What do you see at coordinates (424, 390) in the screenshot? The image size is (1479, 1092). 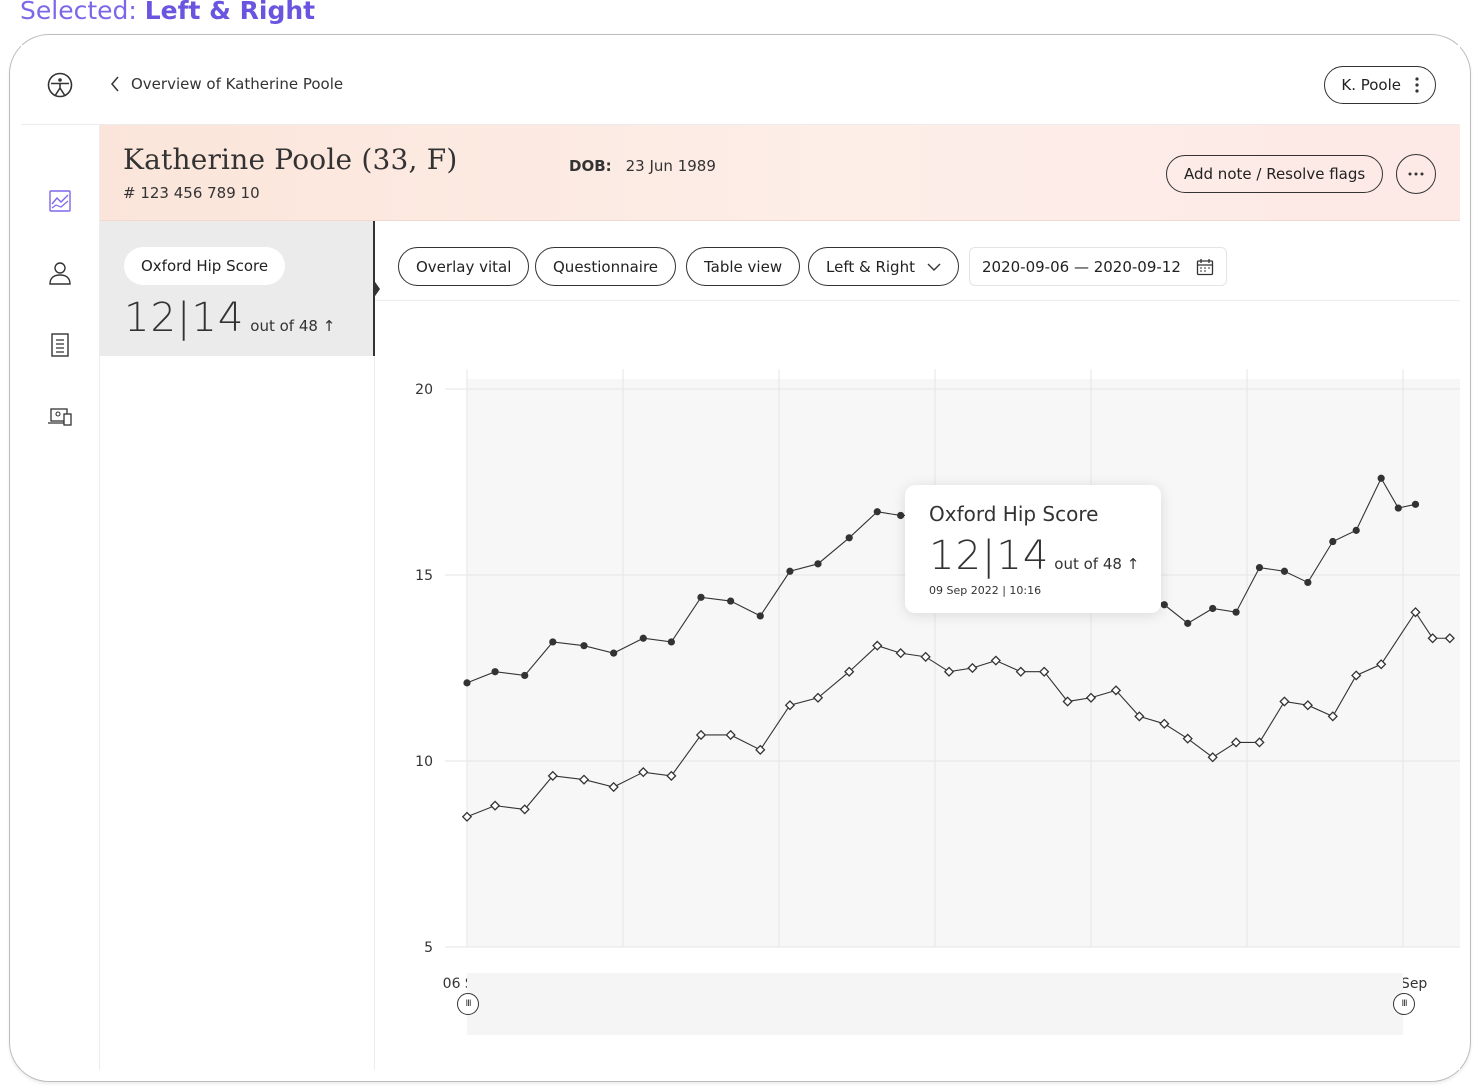 I see `y-tick-label: 20` at bounding box center [424, 390].